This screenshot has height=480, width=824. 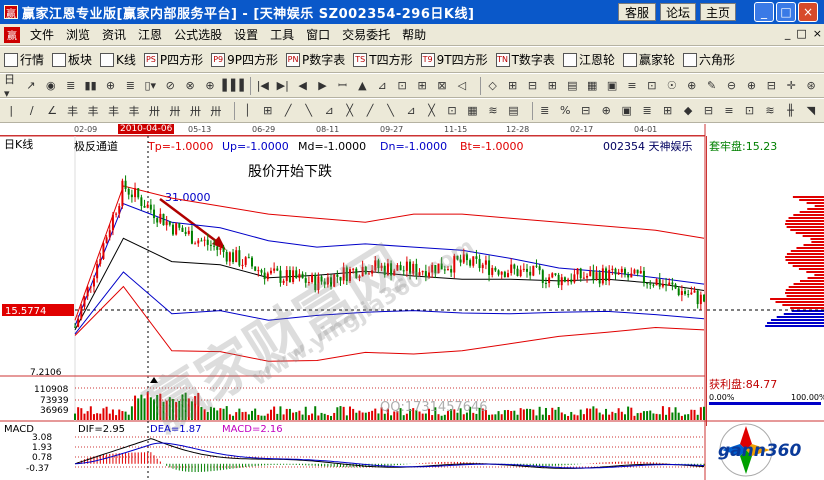 What do you see at coordinates (268, 111) in the screenshot?
I see `gann-tool-icon-12: ⊞` at bounding box center [268, 111].